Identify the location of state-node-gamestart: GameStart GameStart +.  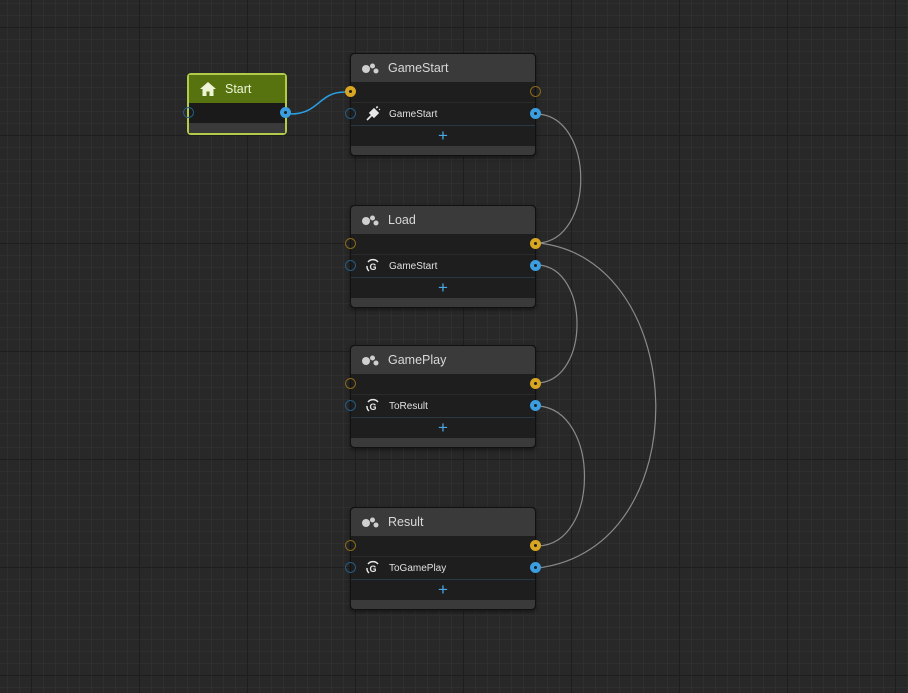
(443, 104).